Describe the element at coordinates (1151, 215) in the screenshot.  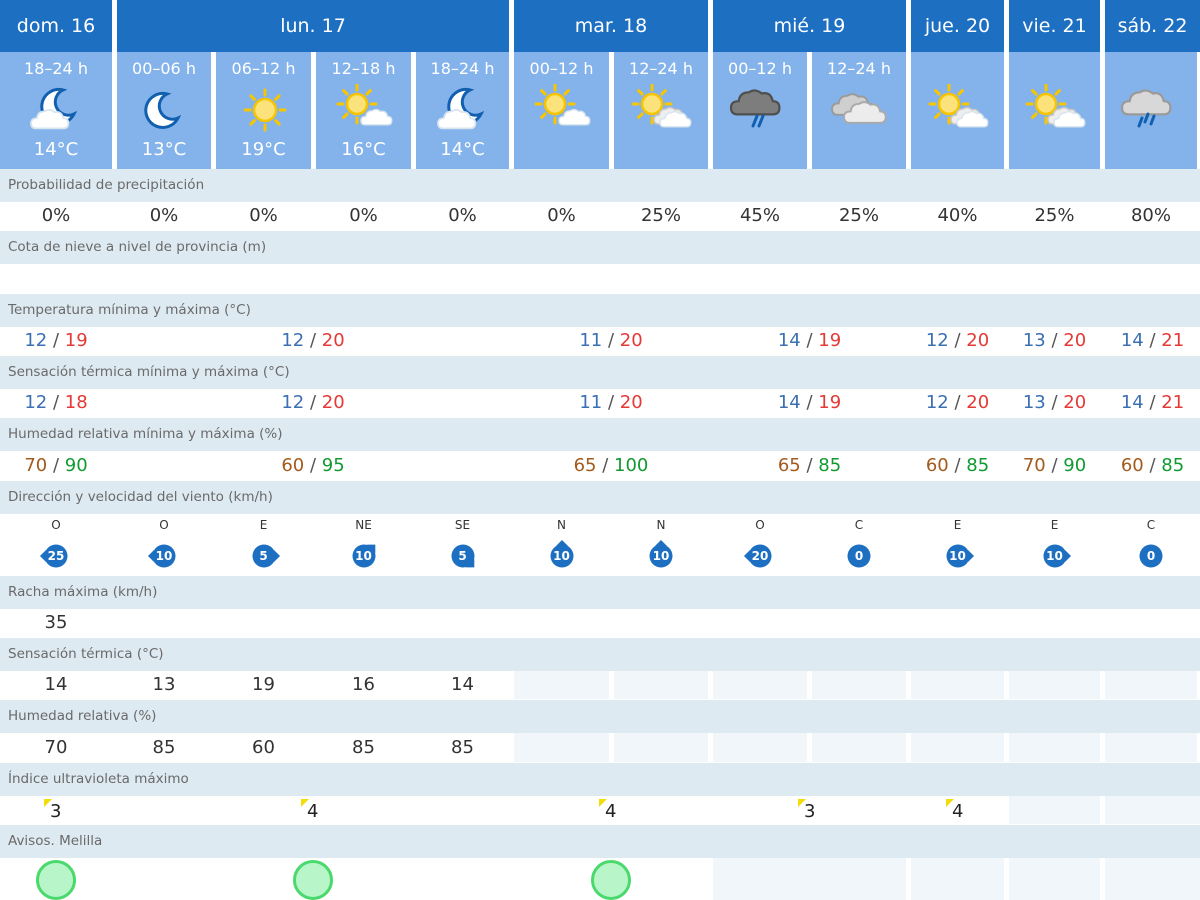
I see `value-cell: 80%` at that location.